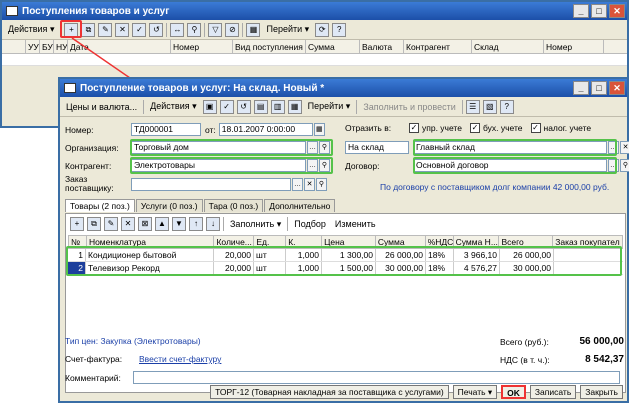 The image size is (629, 403). I want to click on column-header: УУ, so click(33, 46).